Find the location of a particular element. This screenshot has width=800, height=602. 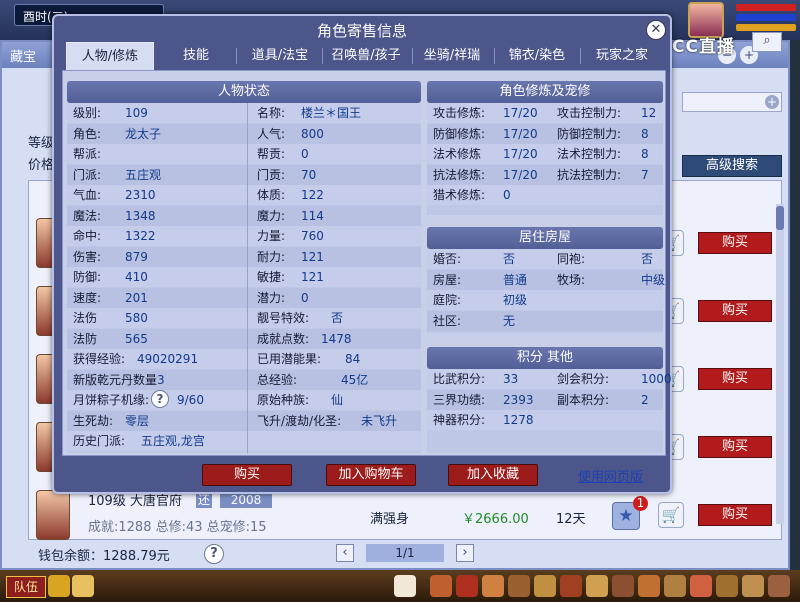

team-button: 队伍 is located at coordinates (26, 587).